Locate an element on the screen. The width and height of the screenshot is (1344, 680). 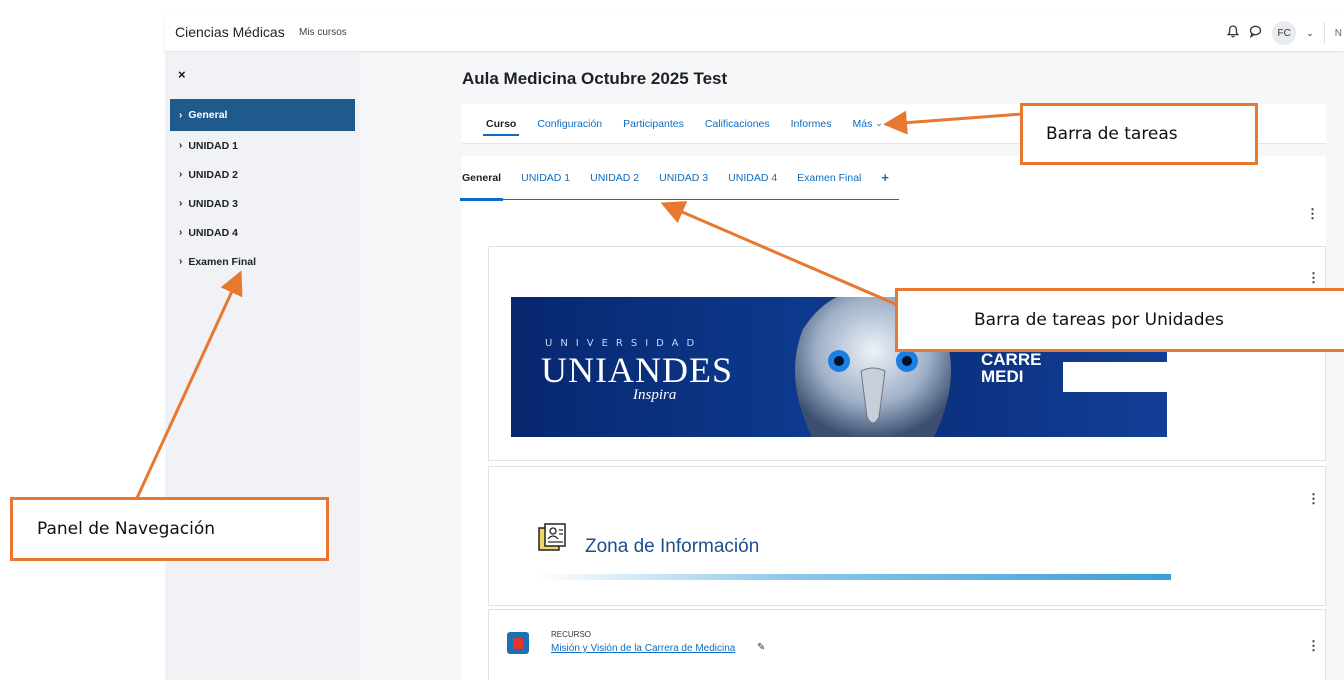
edit-pencil-icon: ✎ is located at coordinates (761, 647).